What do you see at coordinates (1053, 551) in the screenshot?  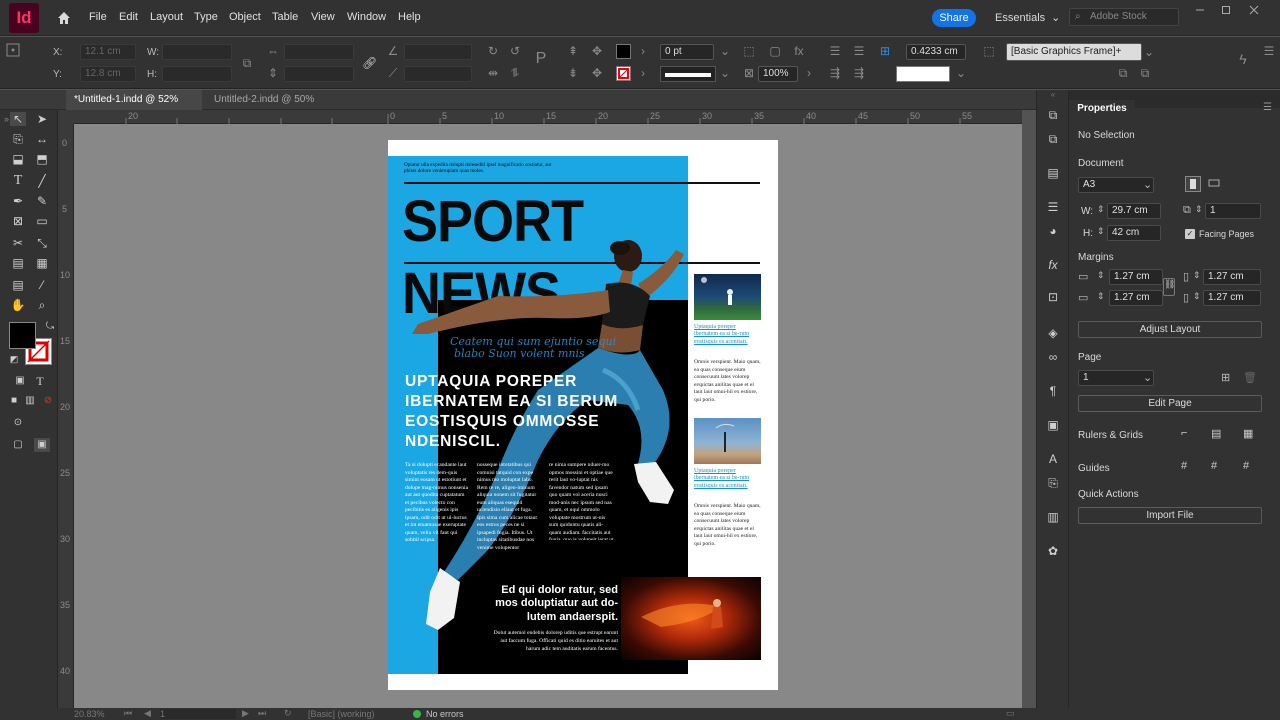 I see `swatches-panel-icon: ✿` at bounding box center [1053, 551].